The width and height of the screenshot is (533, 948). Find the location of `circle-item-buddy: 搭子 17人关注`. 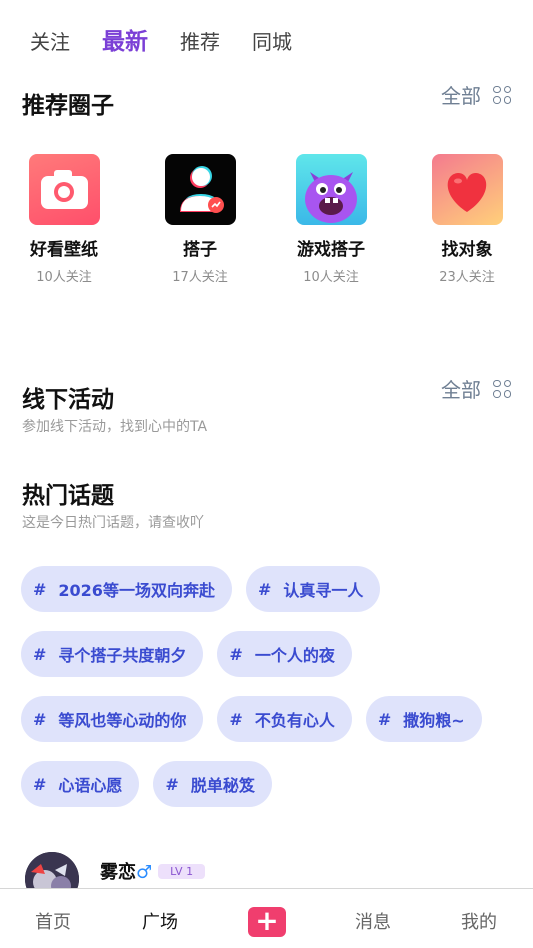

circle-item-buddy: 搭子 17人关注 is located at coordinates (200, 219).